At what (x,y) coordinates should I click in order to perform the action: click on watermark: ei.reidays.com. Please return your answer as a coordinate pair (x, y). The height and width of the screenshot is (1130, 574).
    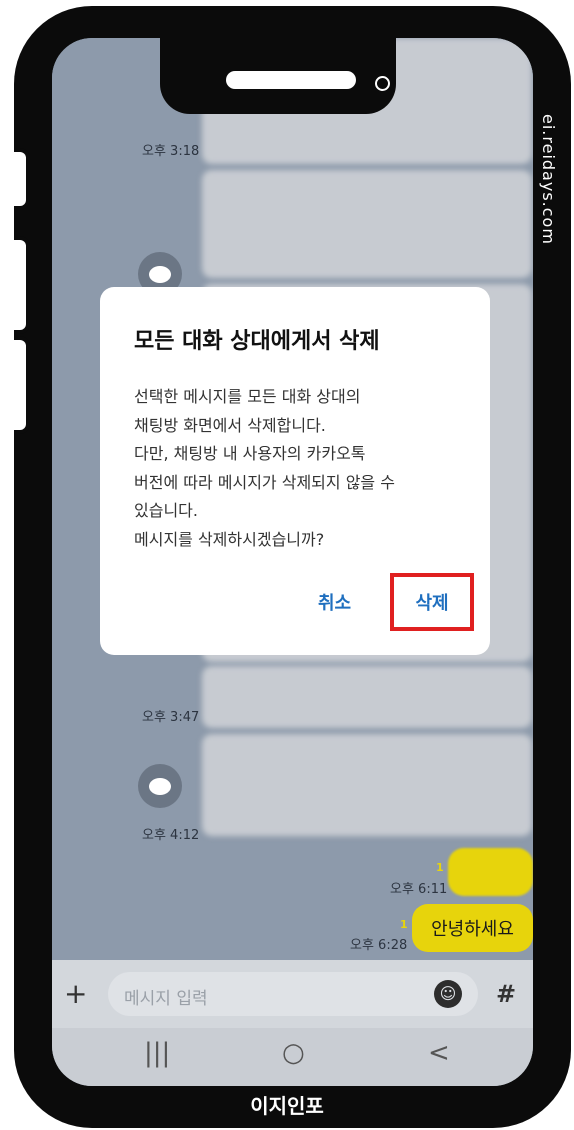
    Looking at the image, I should click on (548, 179).